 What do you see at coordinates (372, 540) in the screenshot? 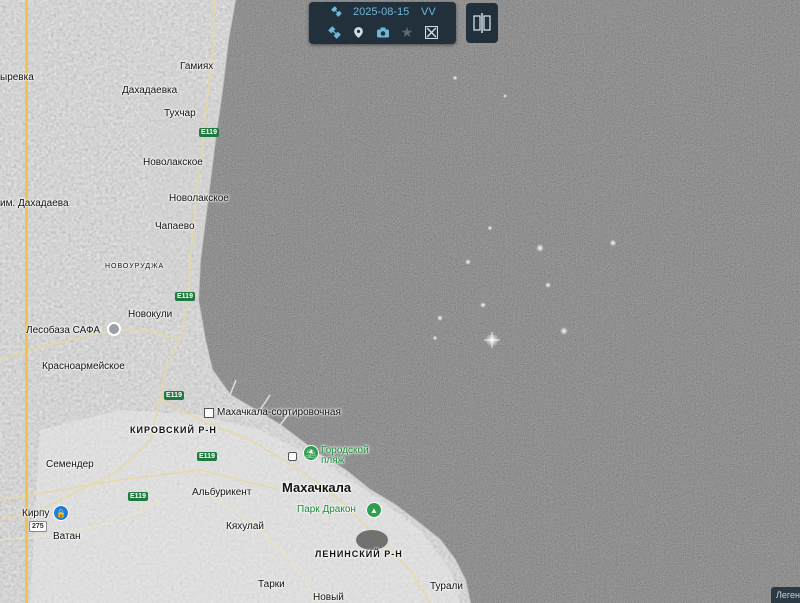
I see `lake` at bounding box center [372, 540].